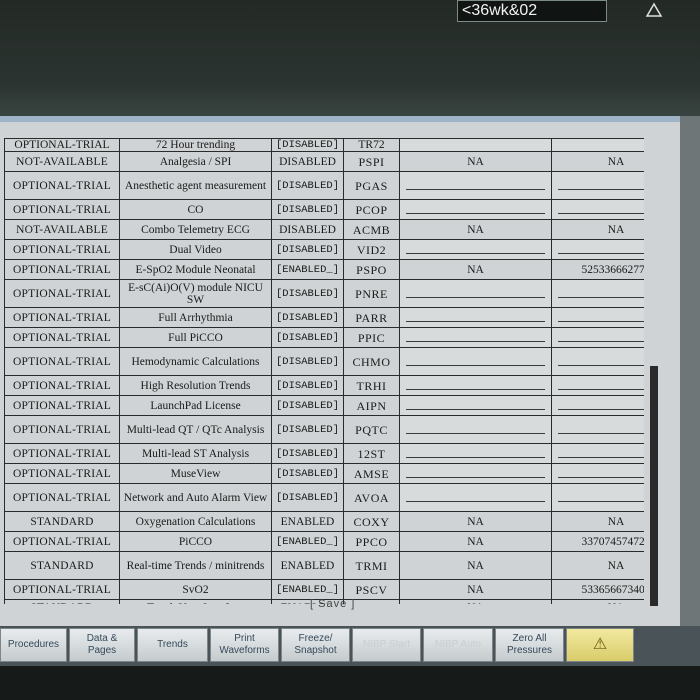  What do you see at coordinates (654, 11) in the screenshot?
I see `alarm-bell-icon` at bounding box center [654, 11].